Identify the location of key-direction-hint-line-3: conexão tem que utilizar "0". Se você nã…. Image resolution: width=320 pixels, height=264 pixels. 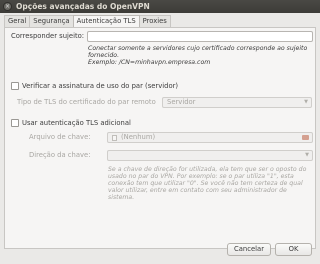
(205, 183).